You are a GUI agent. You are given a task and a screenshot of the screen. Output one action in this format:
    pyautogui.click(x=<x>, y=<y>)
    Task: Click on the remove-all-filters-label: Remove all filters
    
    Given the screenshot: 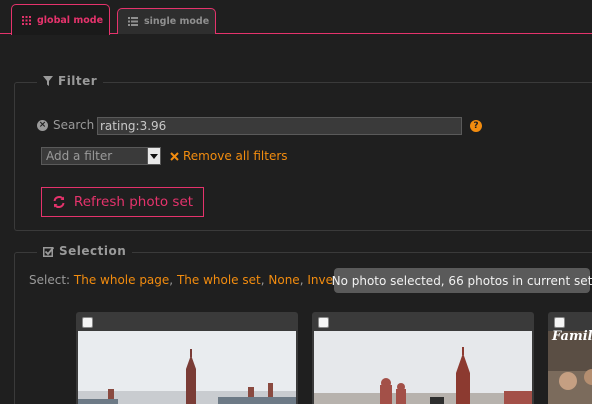 What is the action you would take?
    pyautogui.click(x=235, y=156)
    